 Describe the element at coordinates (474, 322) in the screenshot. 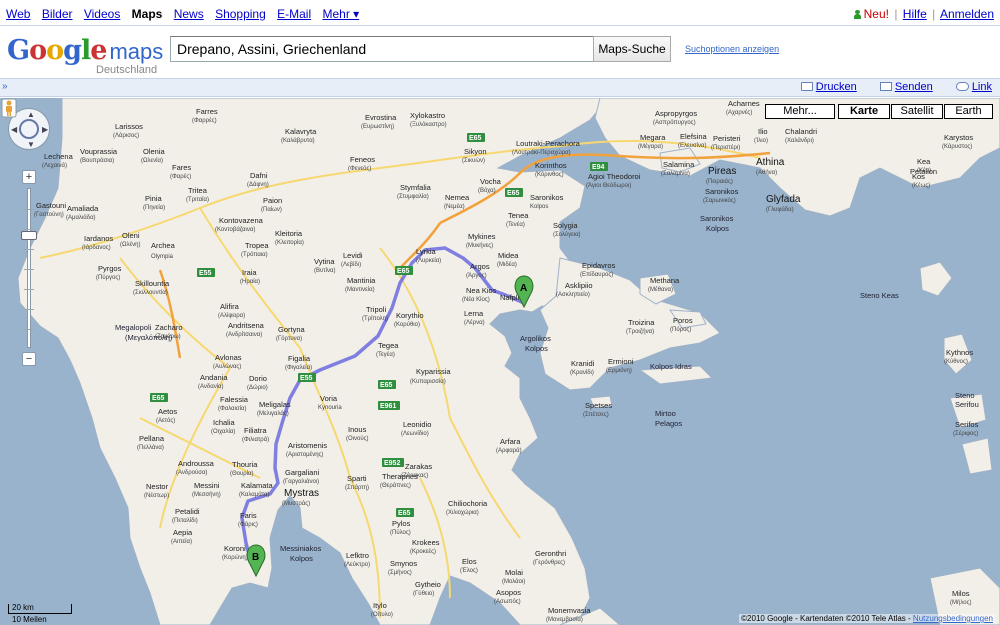

I see `svg-text: (Λέρνα)` at that location.